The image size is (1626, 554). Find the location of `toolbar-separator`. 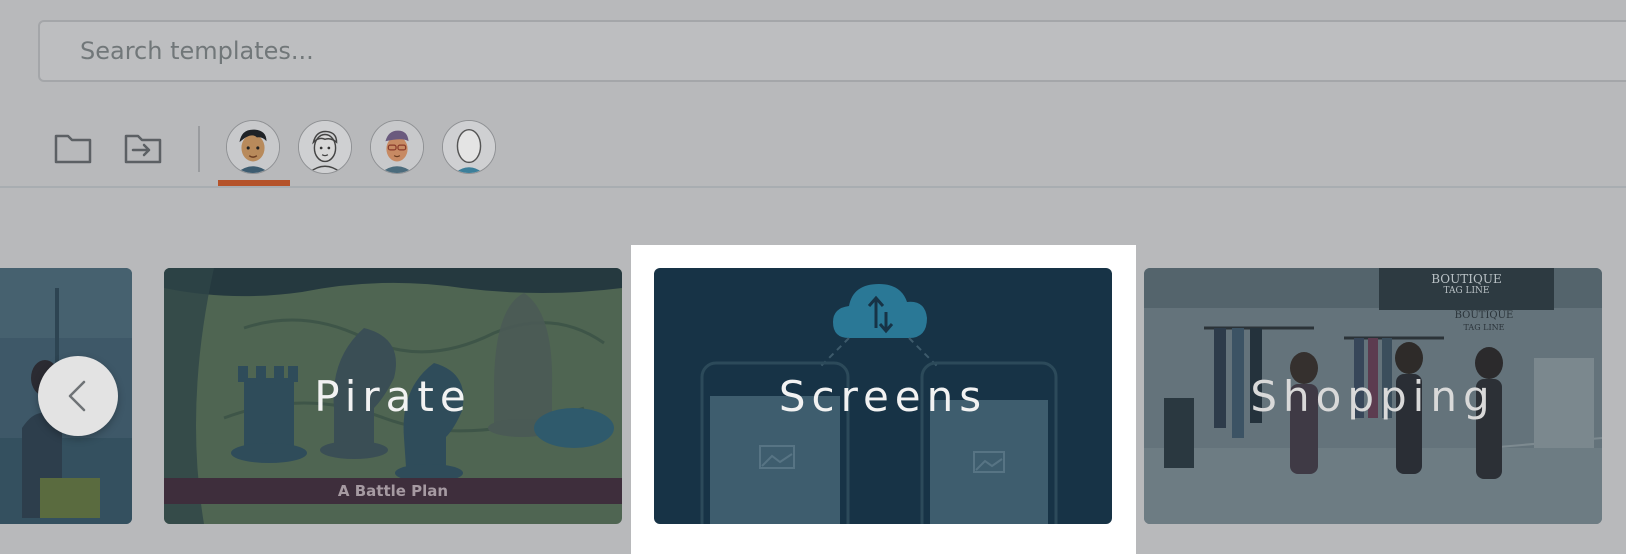

toolbar-separator is located at coordinates (199, 149).